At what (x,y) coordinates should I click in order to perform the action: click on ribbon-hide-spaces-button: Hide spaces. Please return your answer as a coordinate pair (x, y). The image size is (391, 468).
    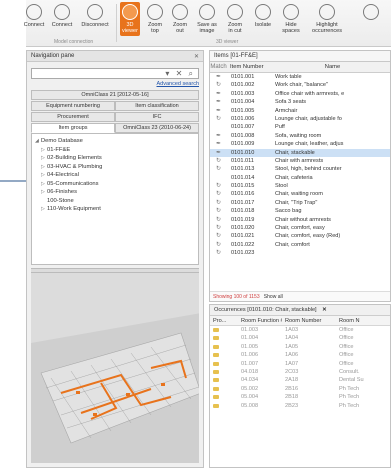
    Looking at the image, I should click on (291, 19).